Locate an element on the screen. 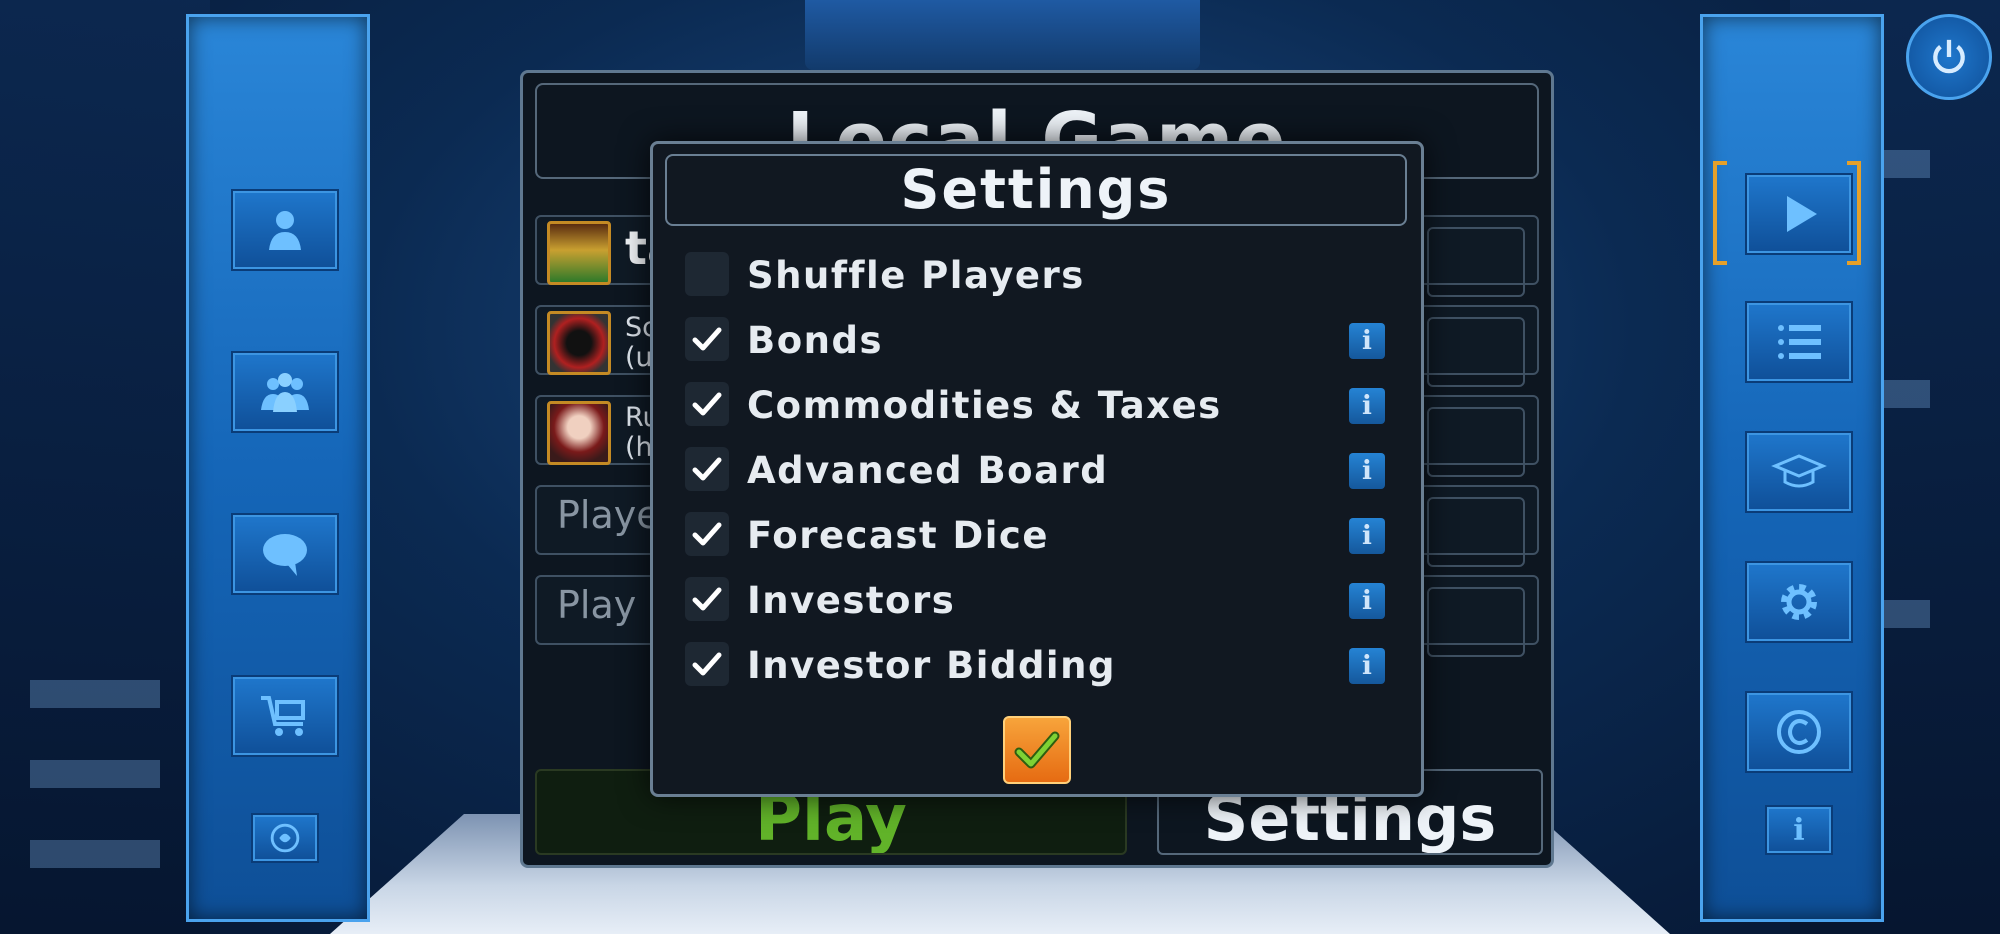  right-sidebar: i is located at coordinates (1792, 468).